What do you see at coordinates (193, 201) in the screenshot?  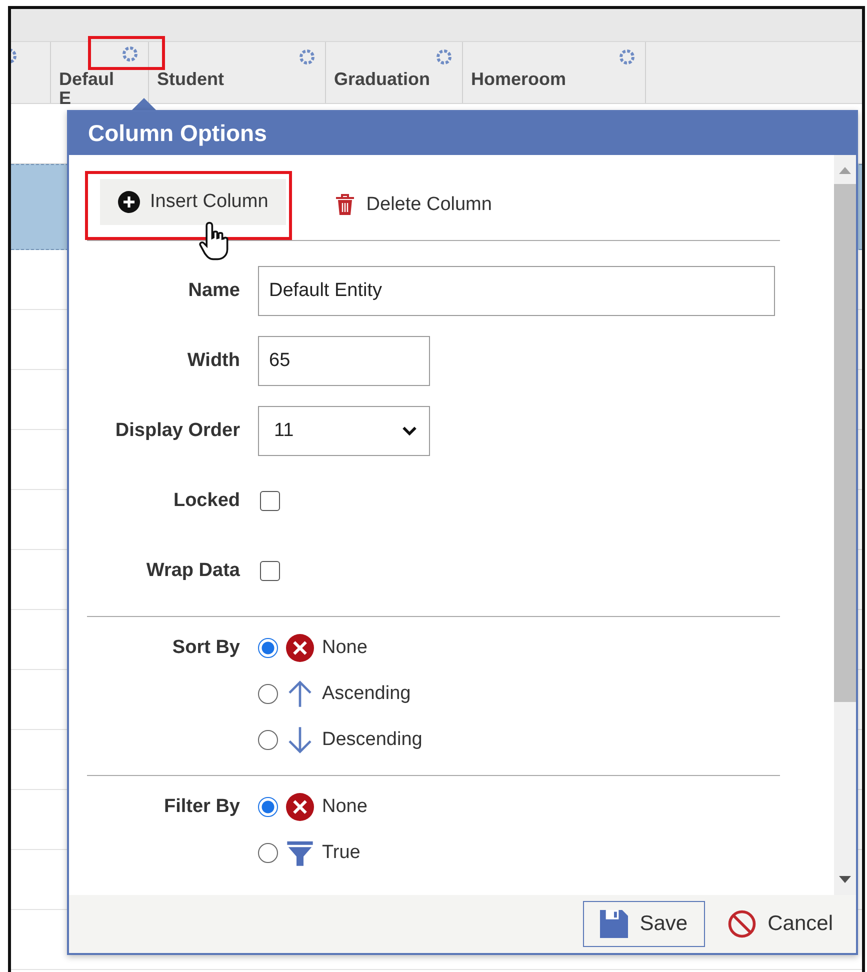 I see `insert-column-button: Insert Column` at bounding box center [193, 201].